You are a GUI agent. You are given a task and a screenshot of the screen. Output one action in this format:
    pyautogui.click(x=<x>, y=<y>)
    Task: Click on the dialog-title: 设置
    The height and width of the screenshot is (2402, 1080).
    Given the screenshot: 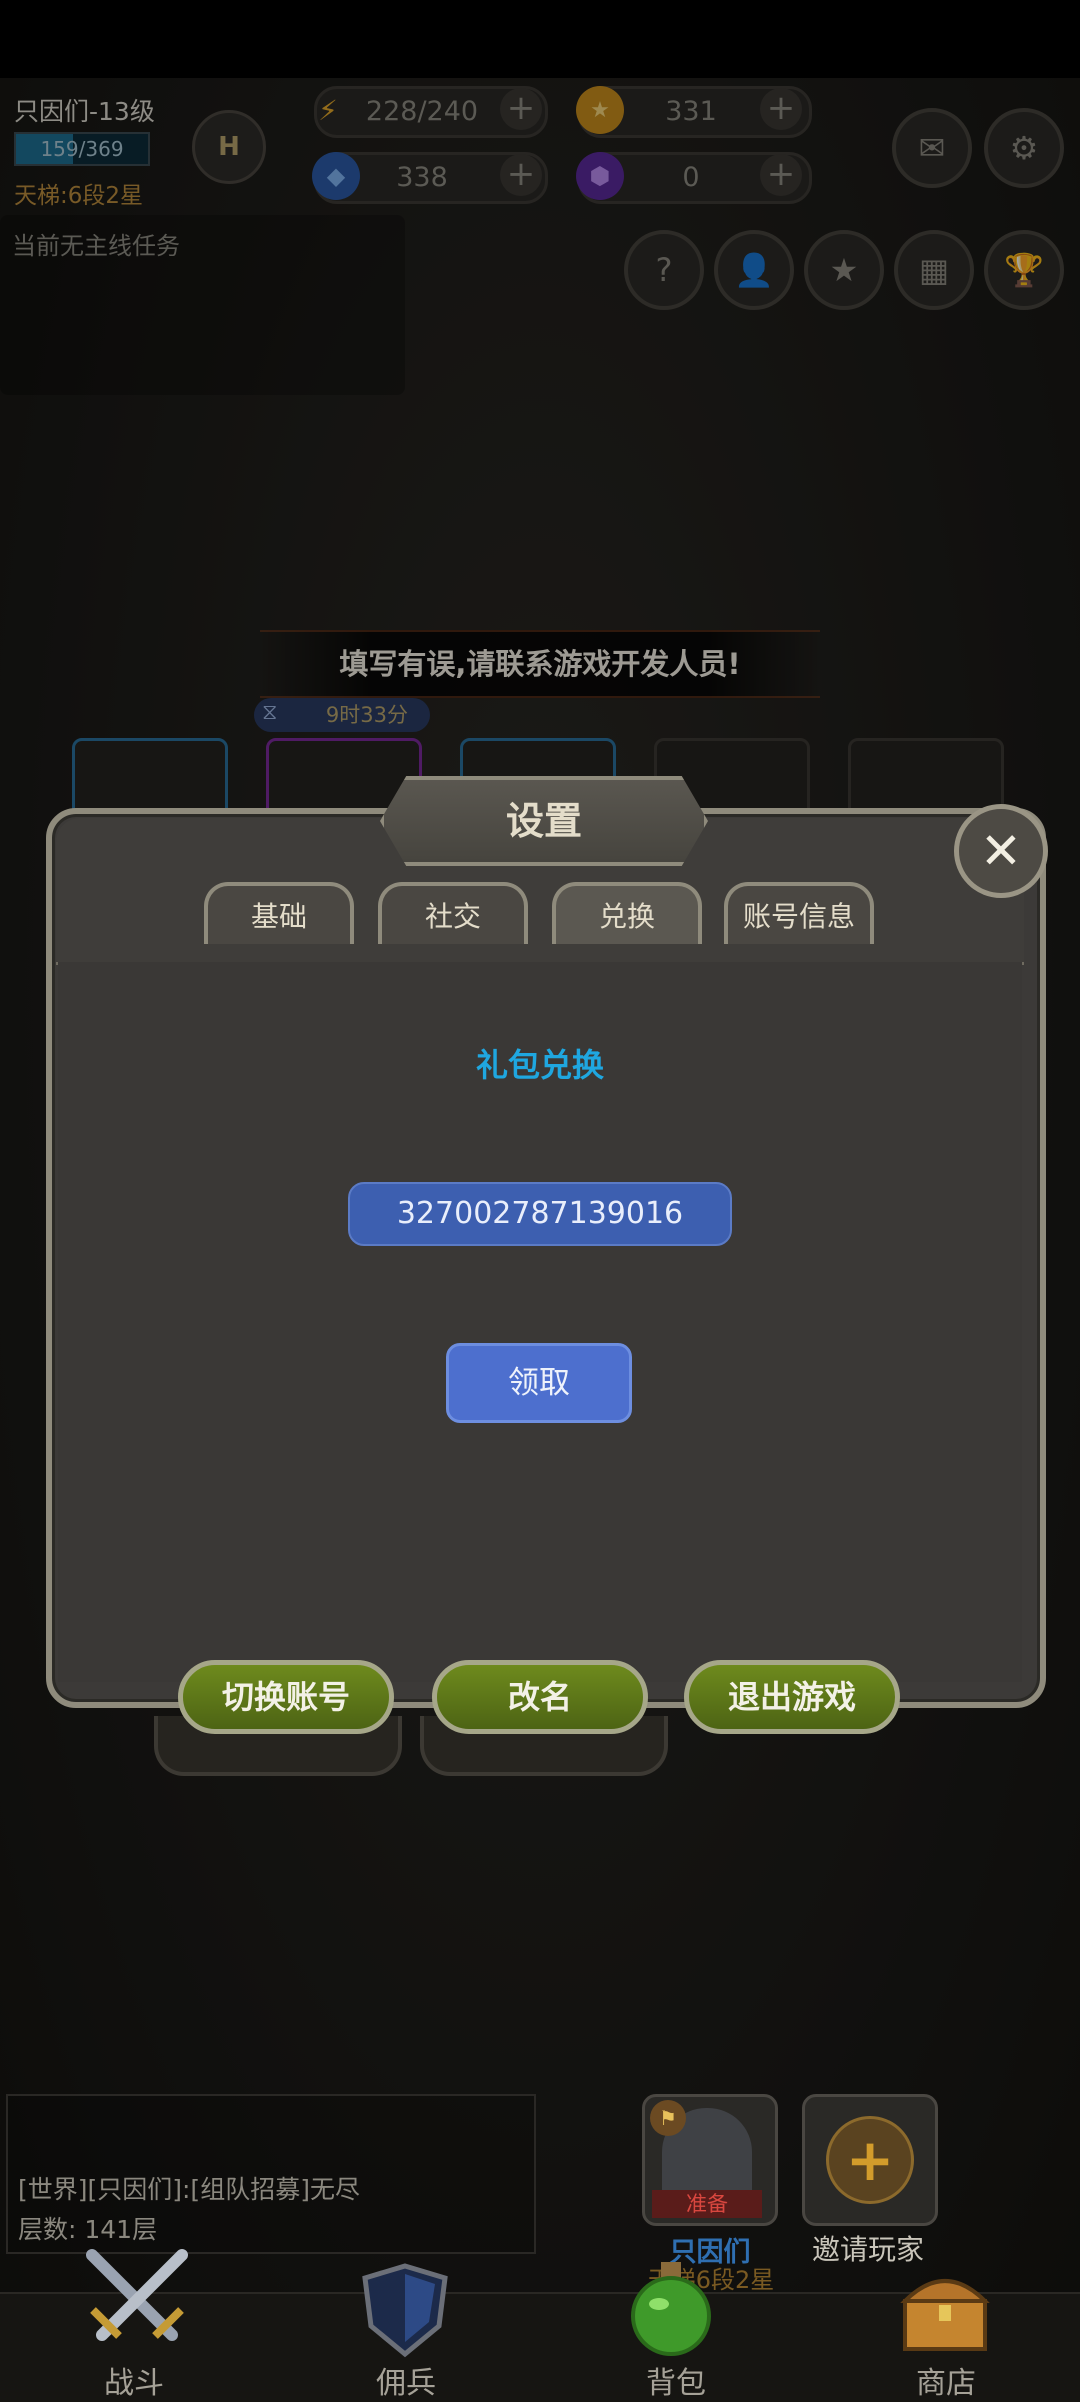 What is the action you would take?
    pyautogui.click(x=544, y=821)
    